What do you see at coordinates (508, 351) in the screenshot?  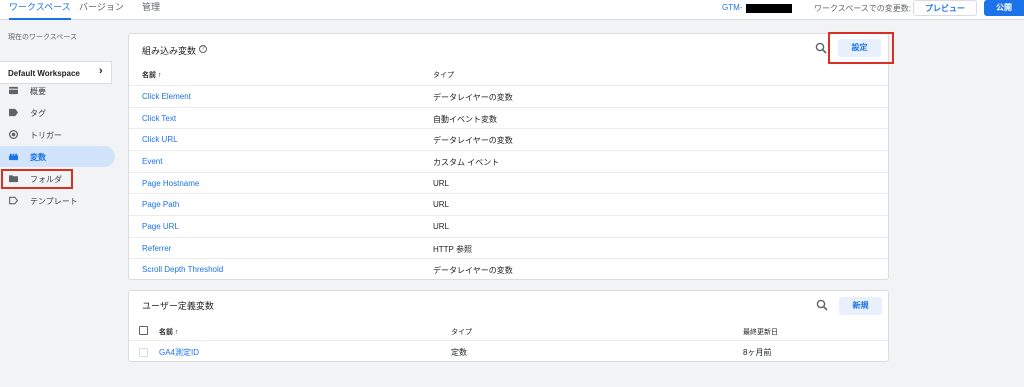 I see `table-row: GA4測定ID 定数 8ヶ月前` at bounding box center [508, 351].